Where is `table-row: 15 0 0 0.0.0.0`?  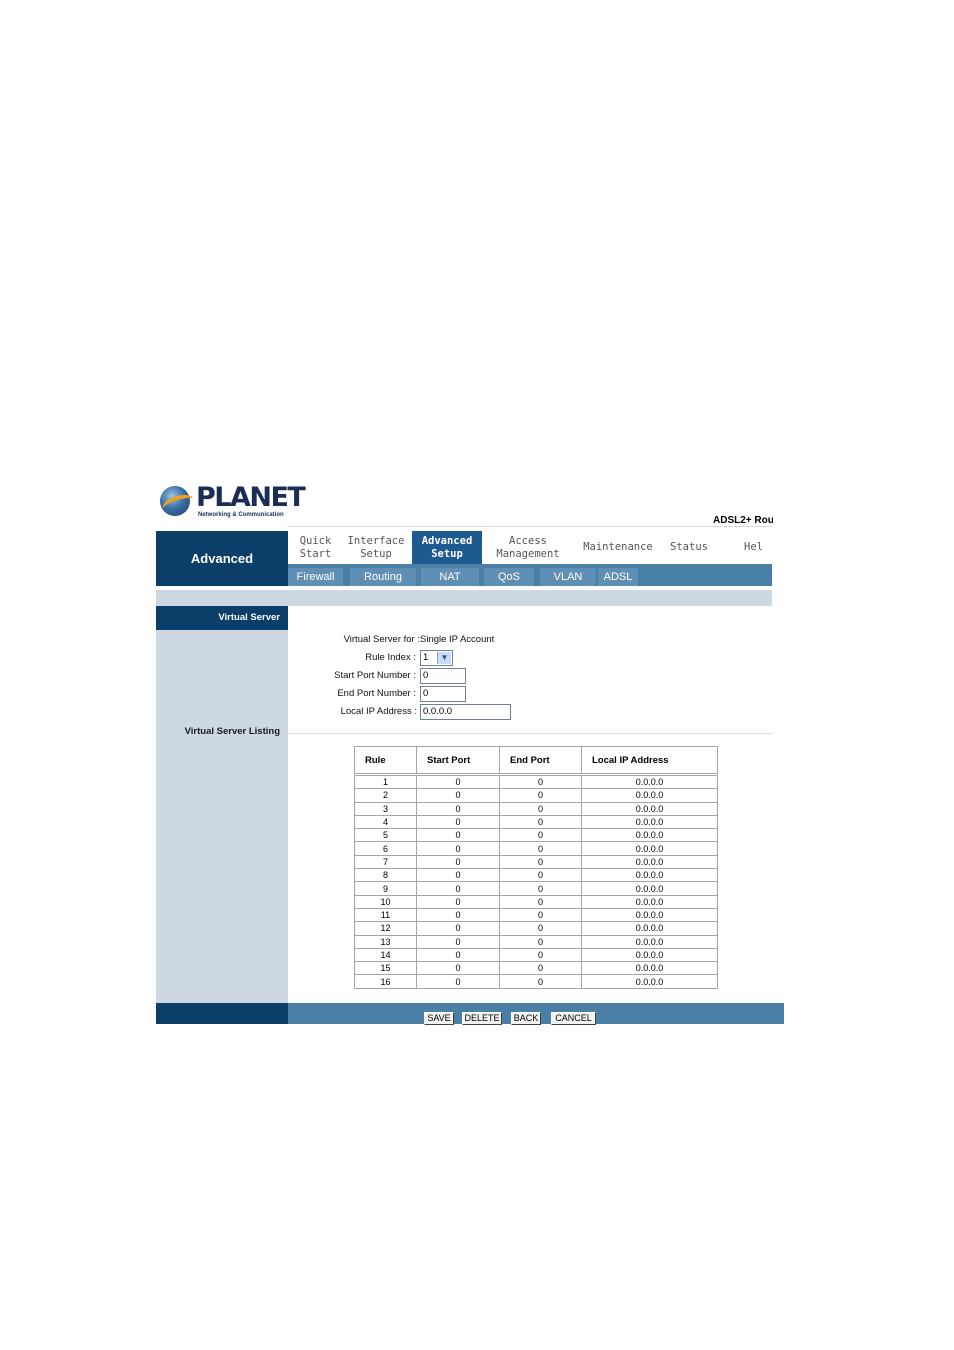 table-row: 15 0 0 0.0.0.0 is located at coordinates (536, 968).